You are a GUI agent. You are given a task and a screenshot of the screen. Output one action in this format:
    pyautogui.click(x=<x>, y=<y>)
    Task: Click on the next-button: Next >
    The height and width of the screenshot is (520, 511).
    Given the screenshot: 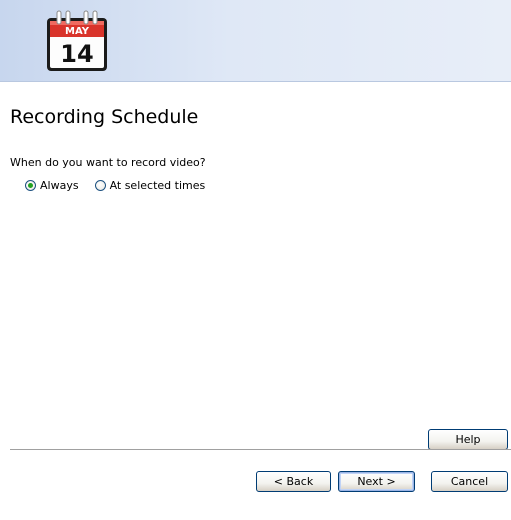 What is the action you would take?
    pyautogui.click(x=376, y=481)
    